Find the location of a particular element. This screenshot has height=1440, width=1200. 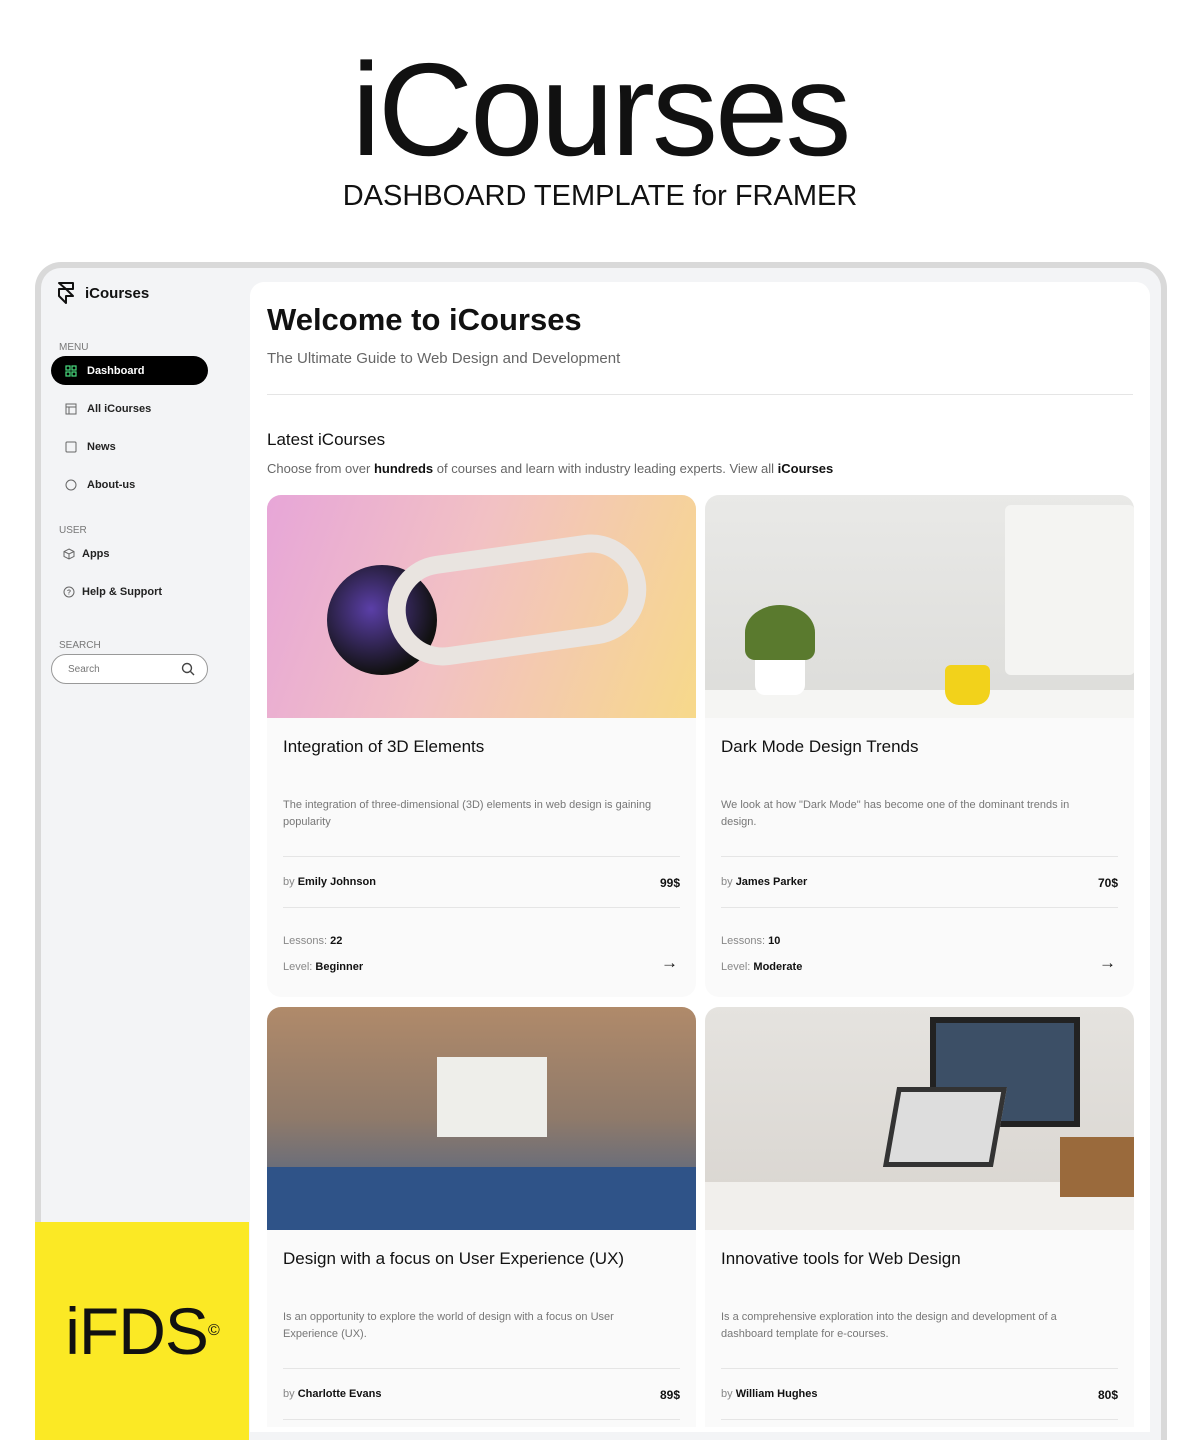

ifds-badge: iFDS © is located at coordinates (142, 1331).